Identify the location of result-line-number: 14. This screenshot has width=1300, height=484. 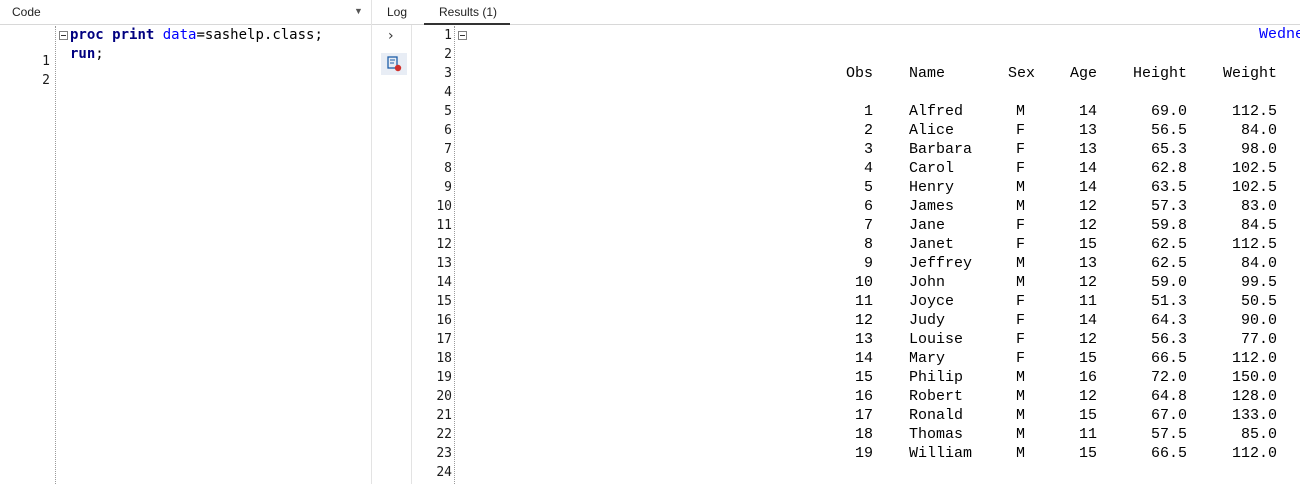
(444, 282).